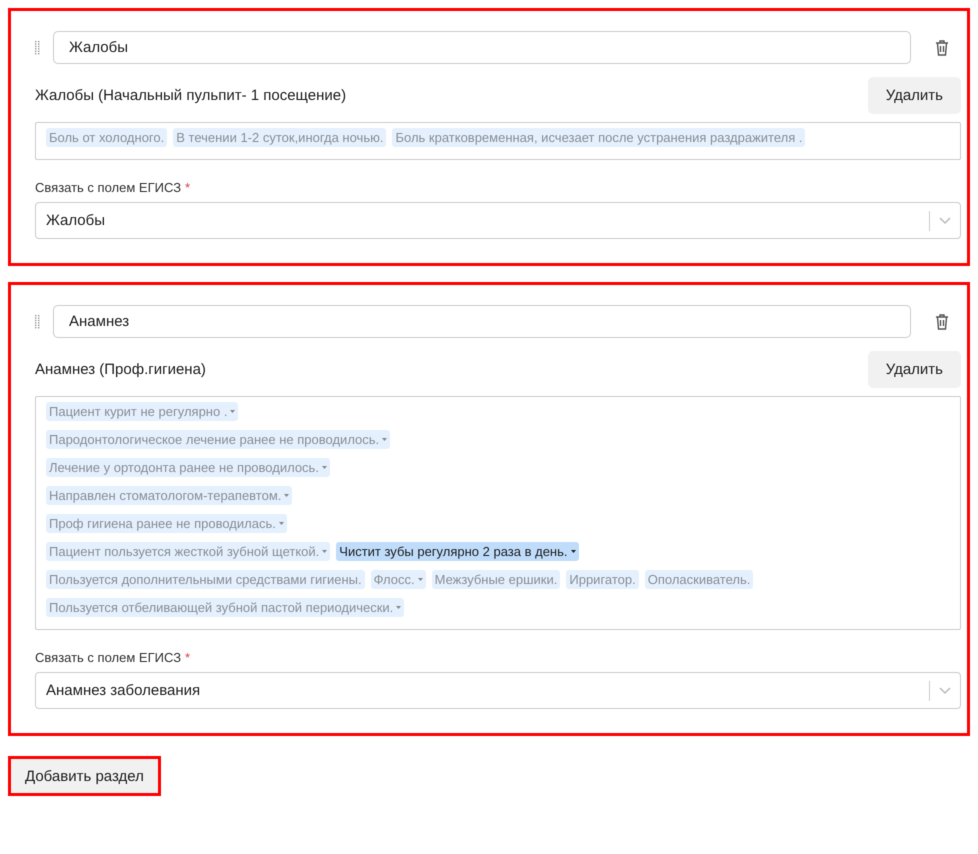  I want to click on template-title: Анамнез (Проф.гигиена), so click(120, 369).